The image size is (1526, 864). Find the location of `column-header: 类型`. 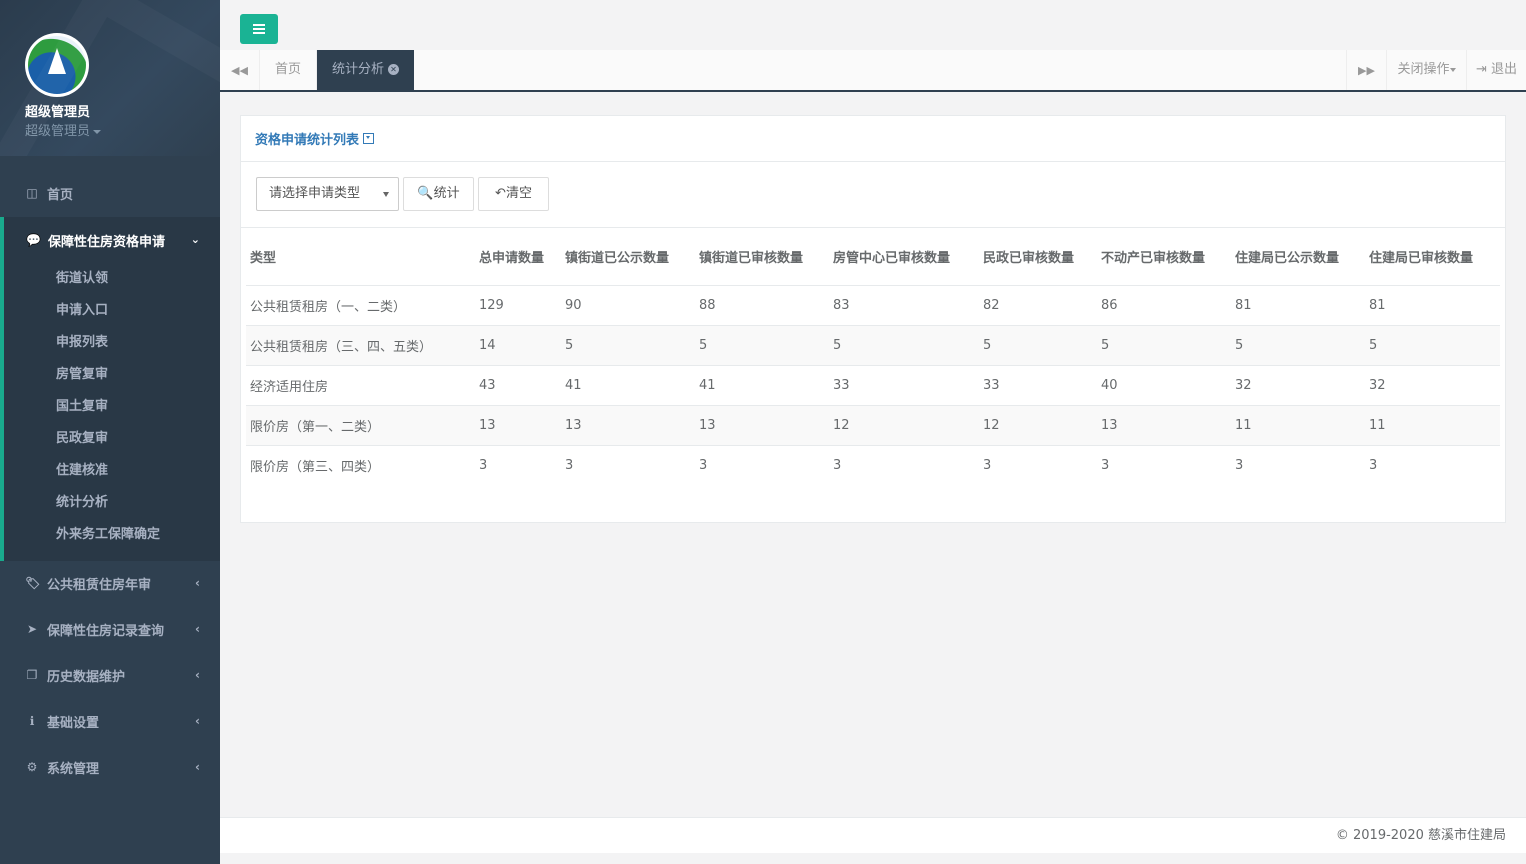

column-header: 类型 is located at coordinates (360, 257).